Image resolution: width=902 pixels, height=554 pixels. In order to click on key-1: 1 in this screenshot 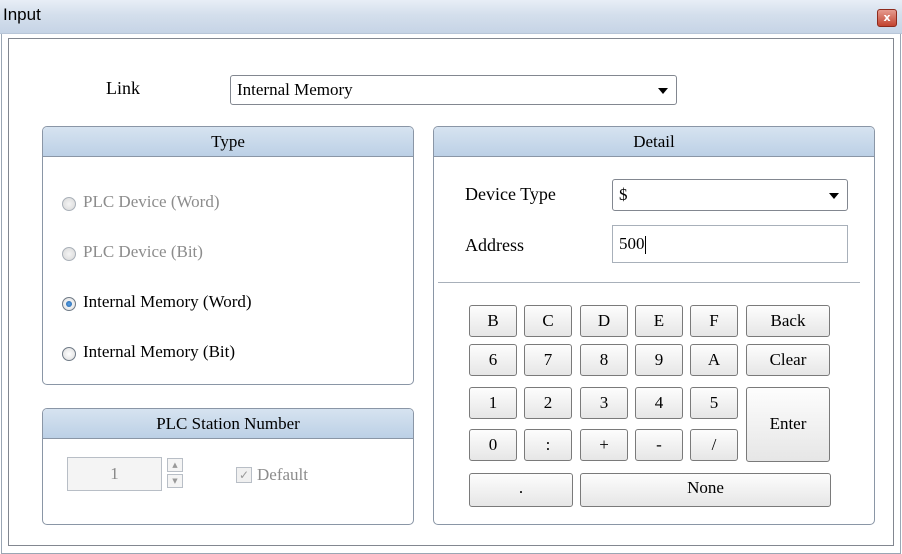, I will do `click(493, 403)`.